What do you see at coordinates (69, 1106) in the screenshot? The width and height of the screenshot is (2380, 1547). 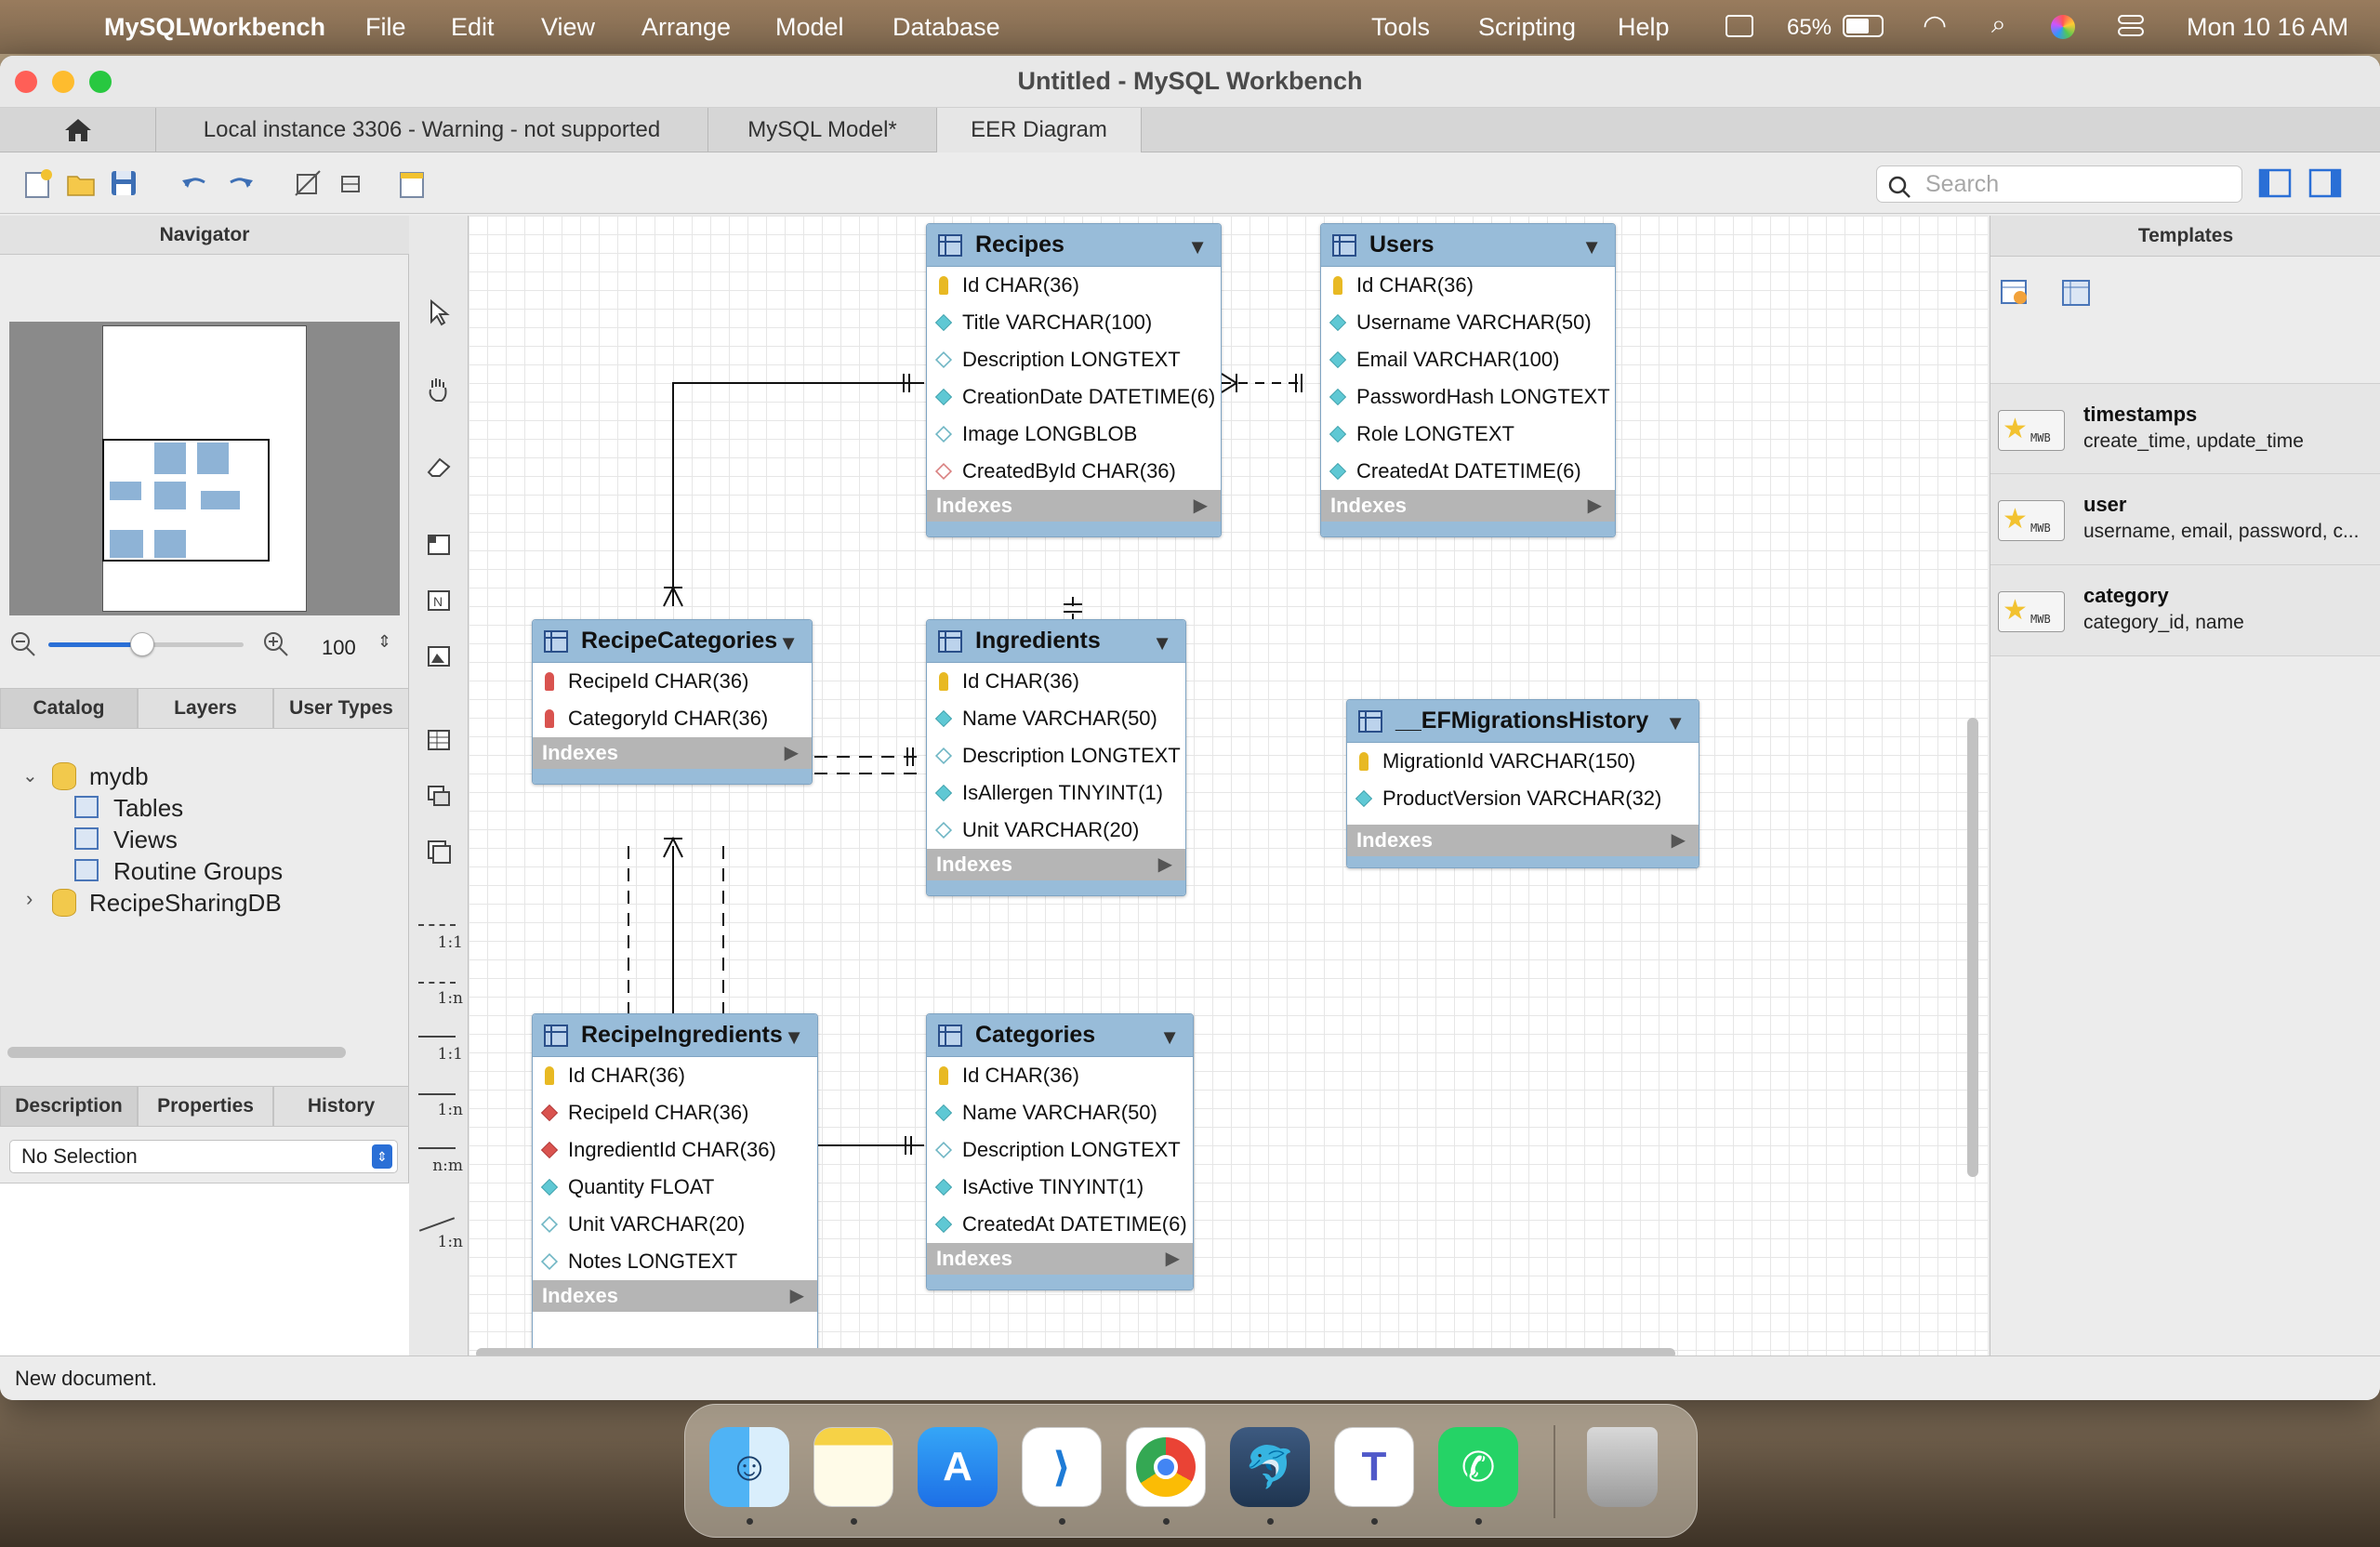 I see `tab-description: Description` at bounding box center [69, 1106].